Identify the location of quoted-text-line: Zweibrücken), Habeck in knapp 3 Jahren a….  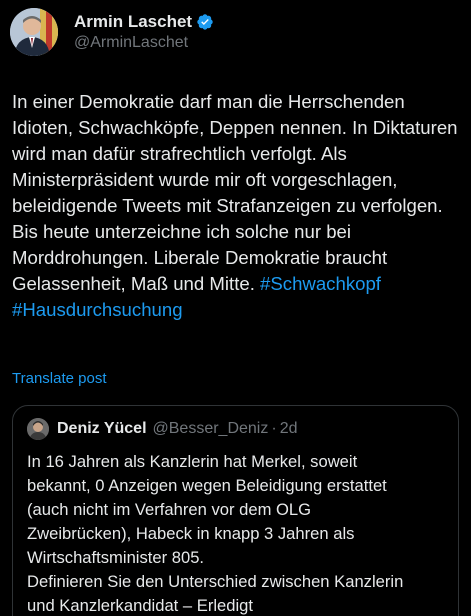
(191, 533).